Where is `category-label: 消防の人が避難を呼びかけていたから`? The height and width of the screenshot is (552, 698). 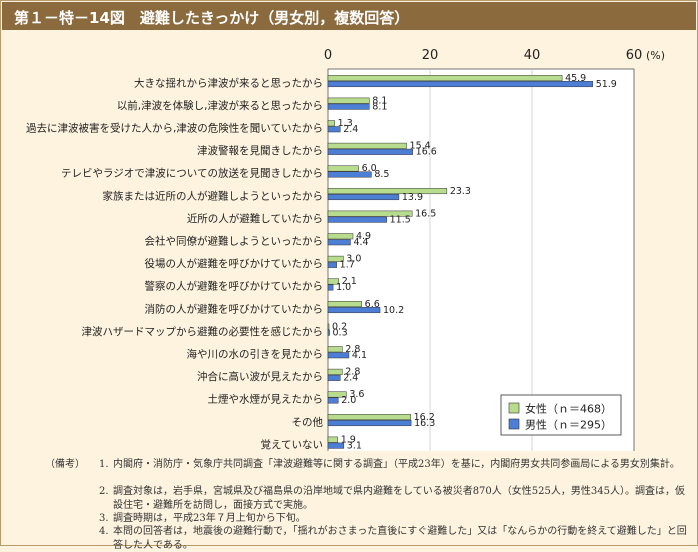
category-label: 消防の人が避難を呼びかけていたから is located at coordinates (234, 308).